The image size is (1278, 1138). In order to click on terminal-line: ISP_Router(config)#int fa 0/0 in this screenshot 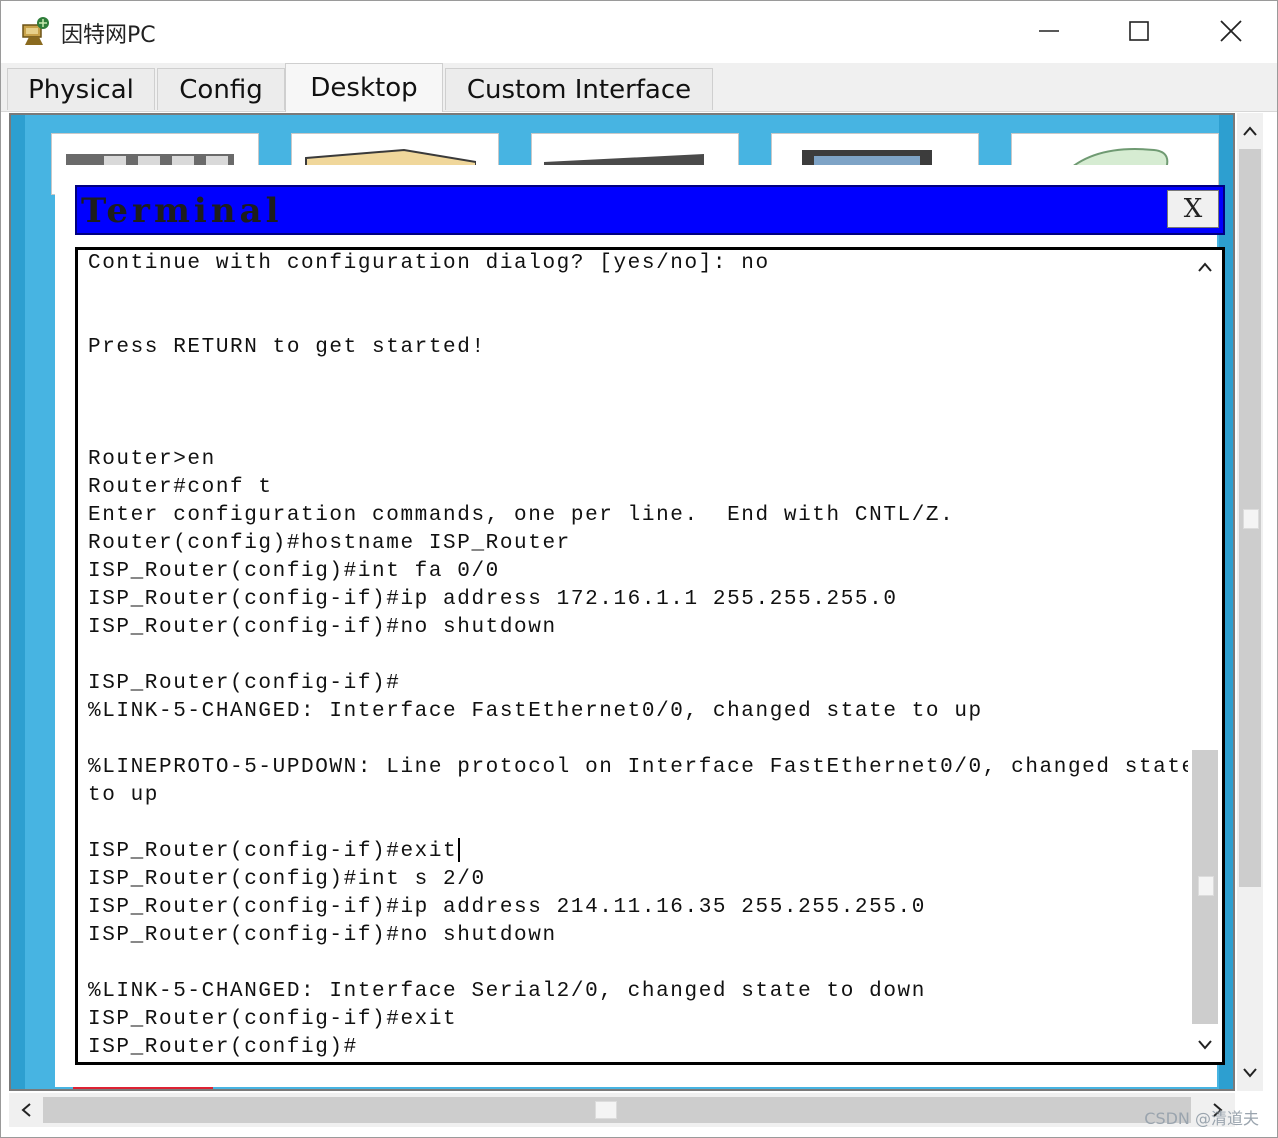, I will do `click(294, 571)`.